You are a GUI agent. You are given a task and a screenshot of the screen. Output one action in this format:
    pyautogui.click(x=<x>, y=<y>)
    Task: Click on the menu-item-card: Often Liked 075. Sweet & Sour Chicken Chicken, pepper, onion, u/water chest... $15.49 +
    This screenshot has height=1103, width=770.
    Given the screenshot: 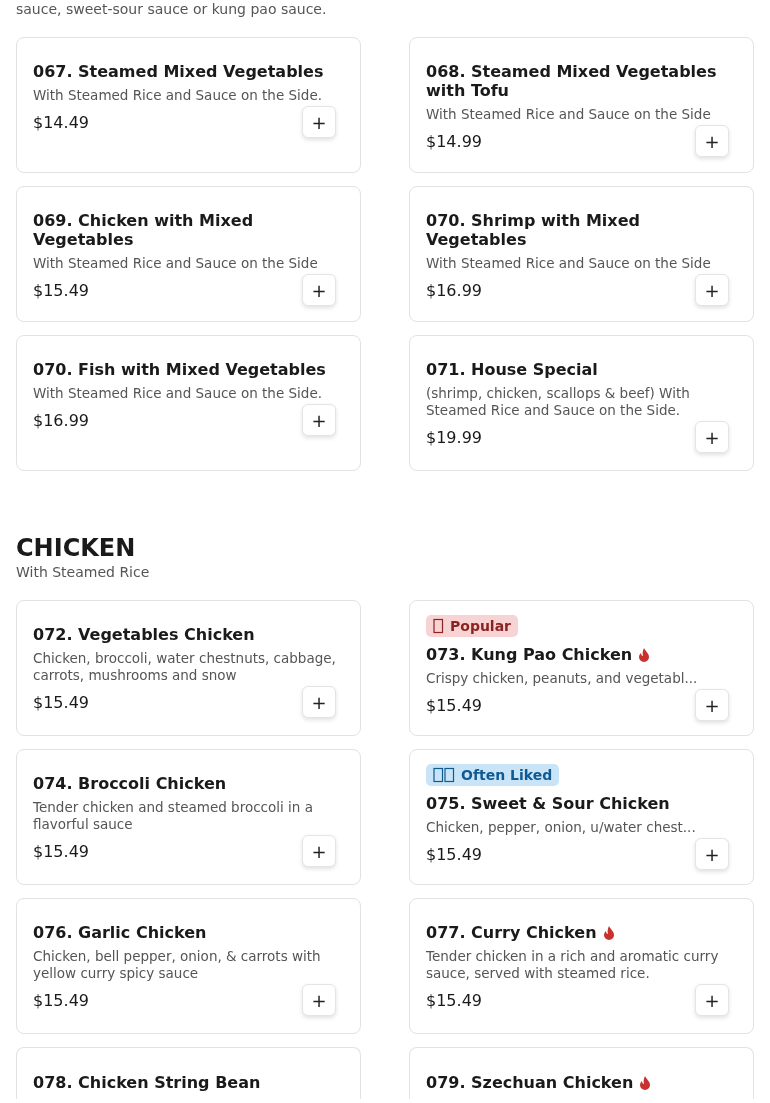 What is the action you would take?
    pyautogui.click(x=581, y=817)
    